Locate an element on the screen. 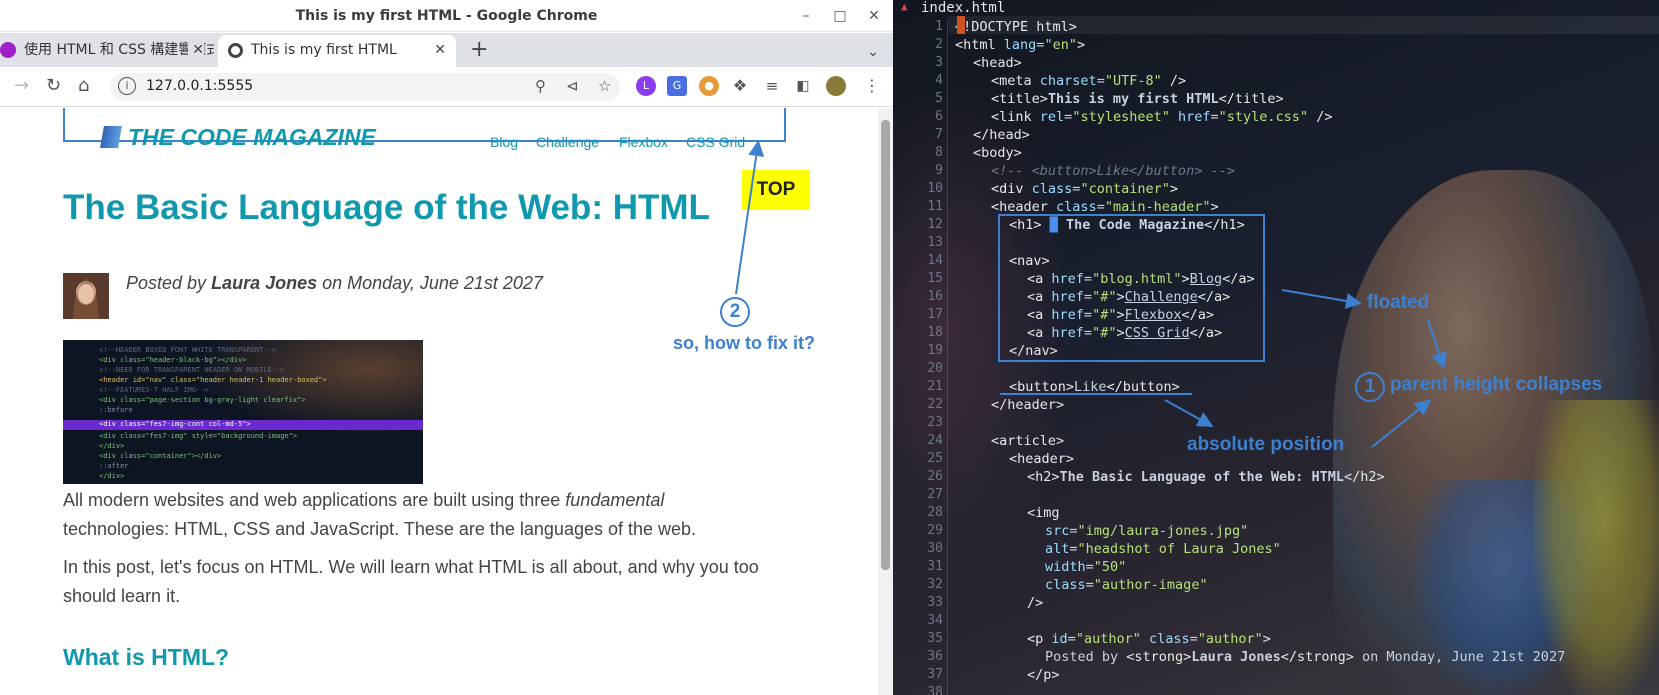  section-heading: What is HTML? is located at coordinates (146, 657).